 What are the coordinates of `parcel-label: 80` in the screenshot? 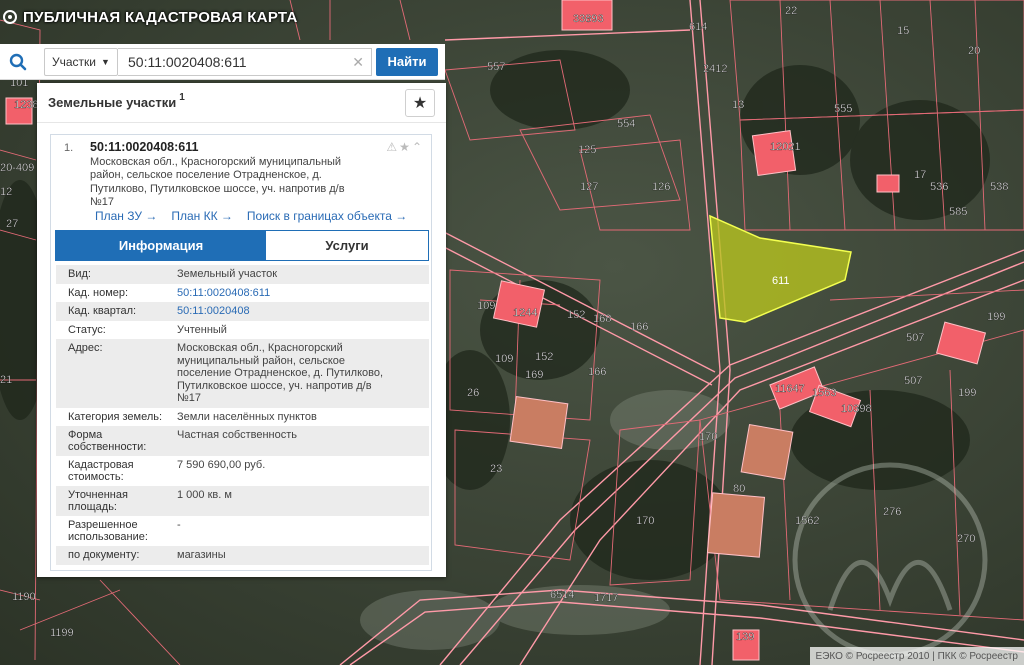 It's located at (739, 489).